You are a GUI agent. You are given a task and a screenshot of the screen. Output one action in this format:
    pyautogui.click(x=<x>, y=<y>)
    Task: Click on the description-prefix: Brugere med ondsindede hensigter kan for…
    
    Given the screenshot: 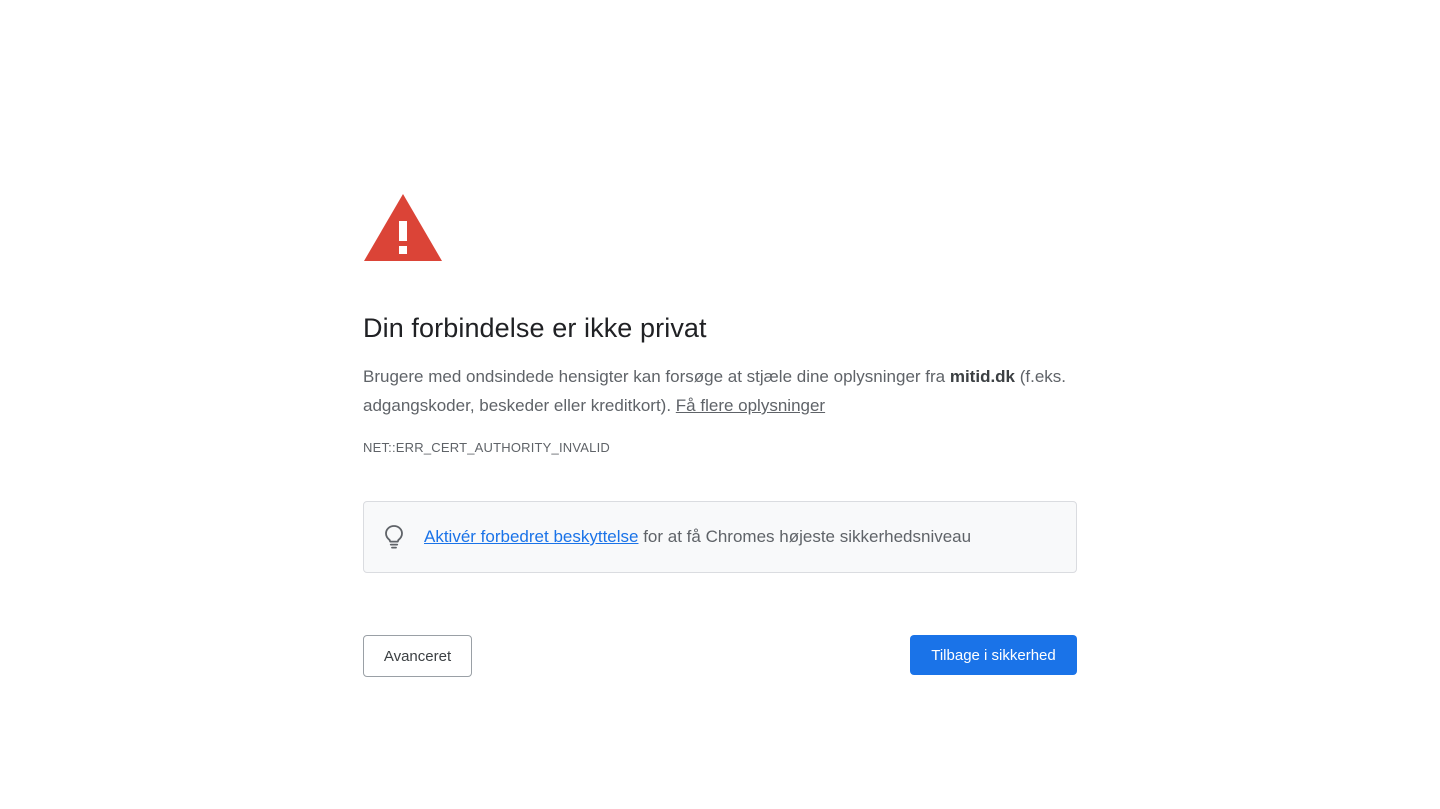 What is the action you would take?
    pyautogui.click(x=656, y=376)
    